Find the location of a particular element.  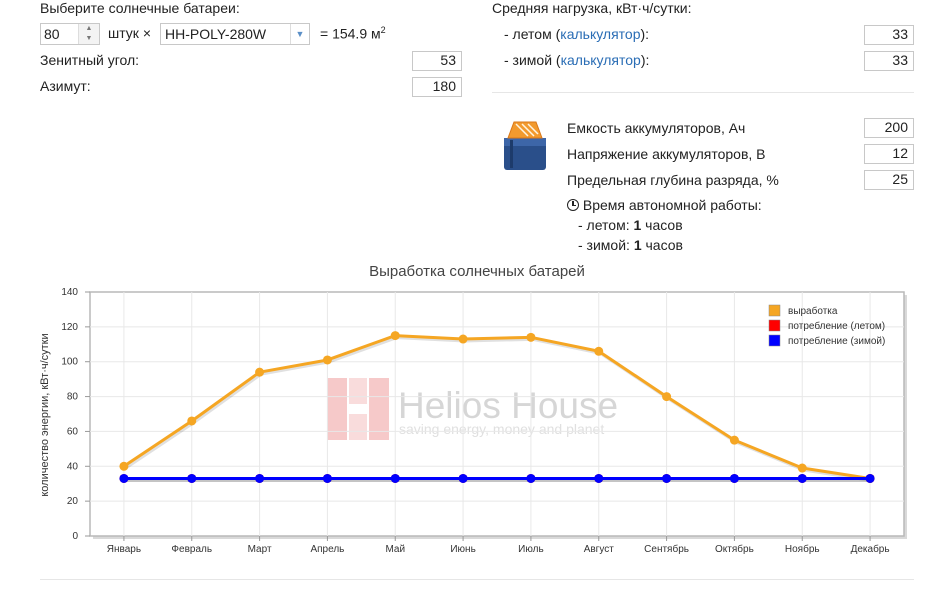

legend-label: выработка is located at coordinates (813, 311).